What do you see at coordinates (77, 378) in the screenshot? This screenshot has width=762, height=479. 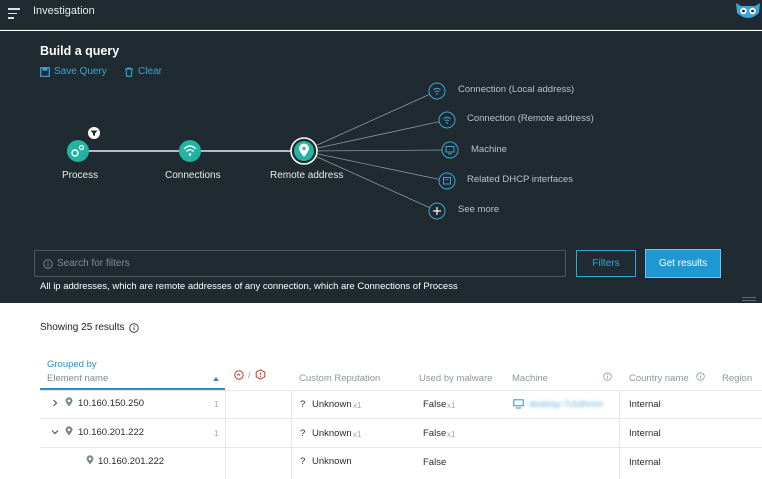 I see `group-column-header: Element name` at bounding box center [77, 378].